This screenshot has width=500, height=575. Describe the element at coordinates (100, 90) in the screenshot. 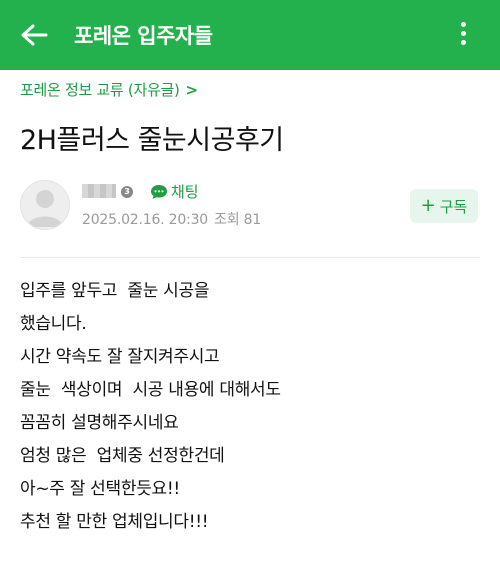

I see `board-label: 포레온 정보 교류 (자유글)` at that location.